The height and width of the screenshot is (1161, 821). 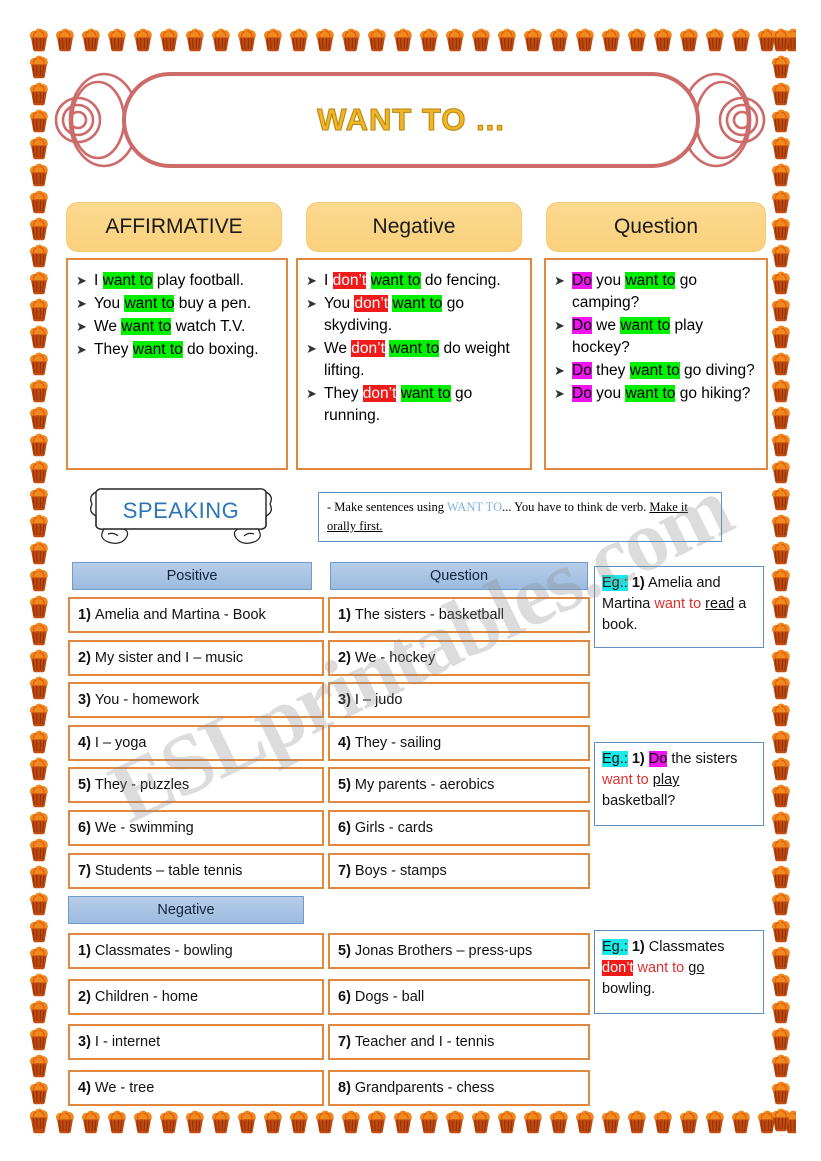 What do you see at coordinates (196, 615) in the screenshot?
I see `exercise-cell-positive: 1) Amelia and Martina - Book` at bounding box center [196, 615].